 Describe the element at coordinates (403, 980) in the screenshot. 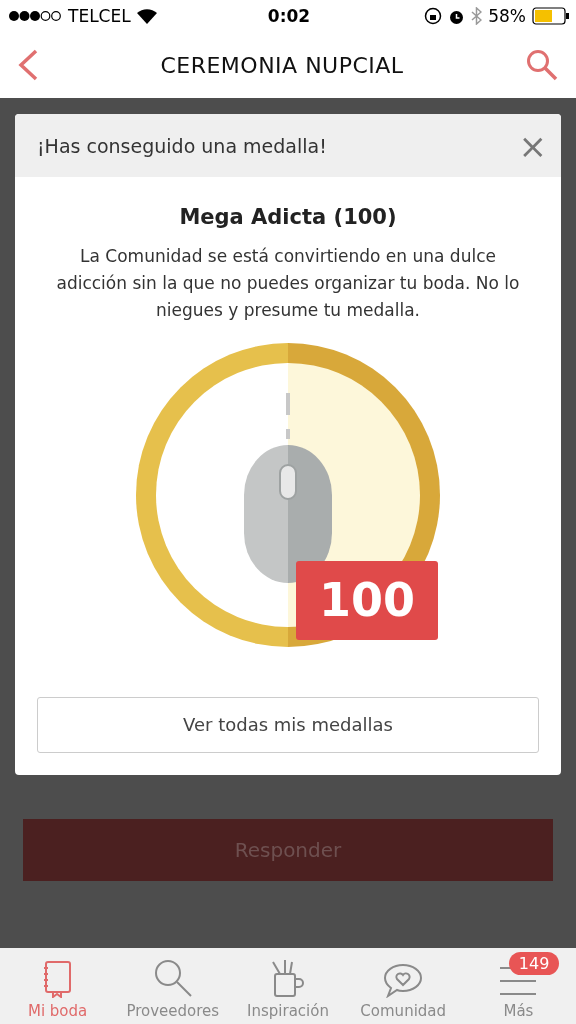

I see `heart-speech-bubble-icon` at that location.